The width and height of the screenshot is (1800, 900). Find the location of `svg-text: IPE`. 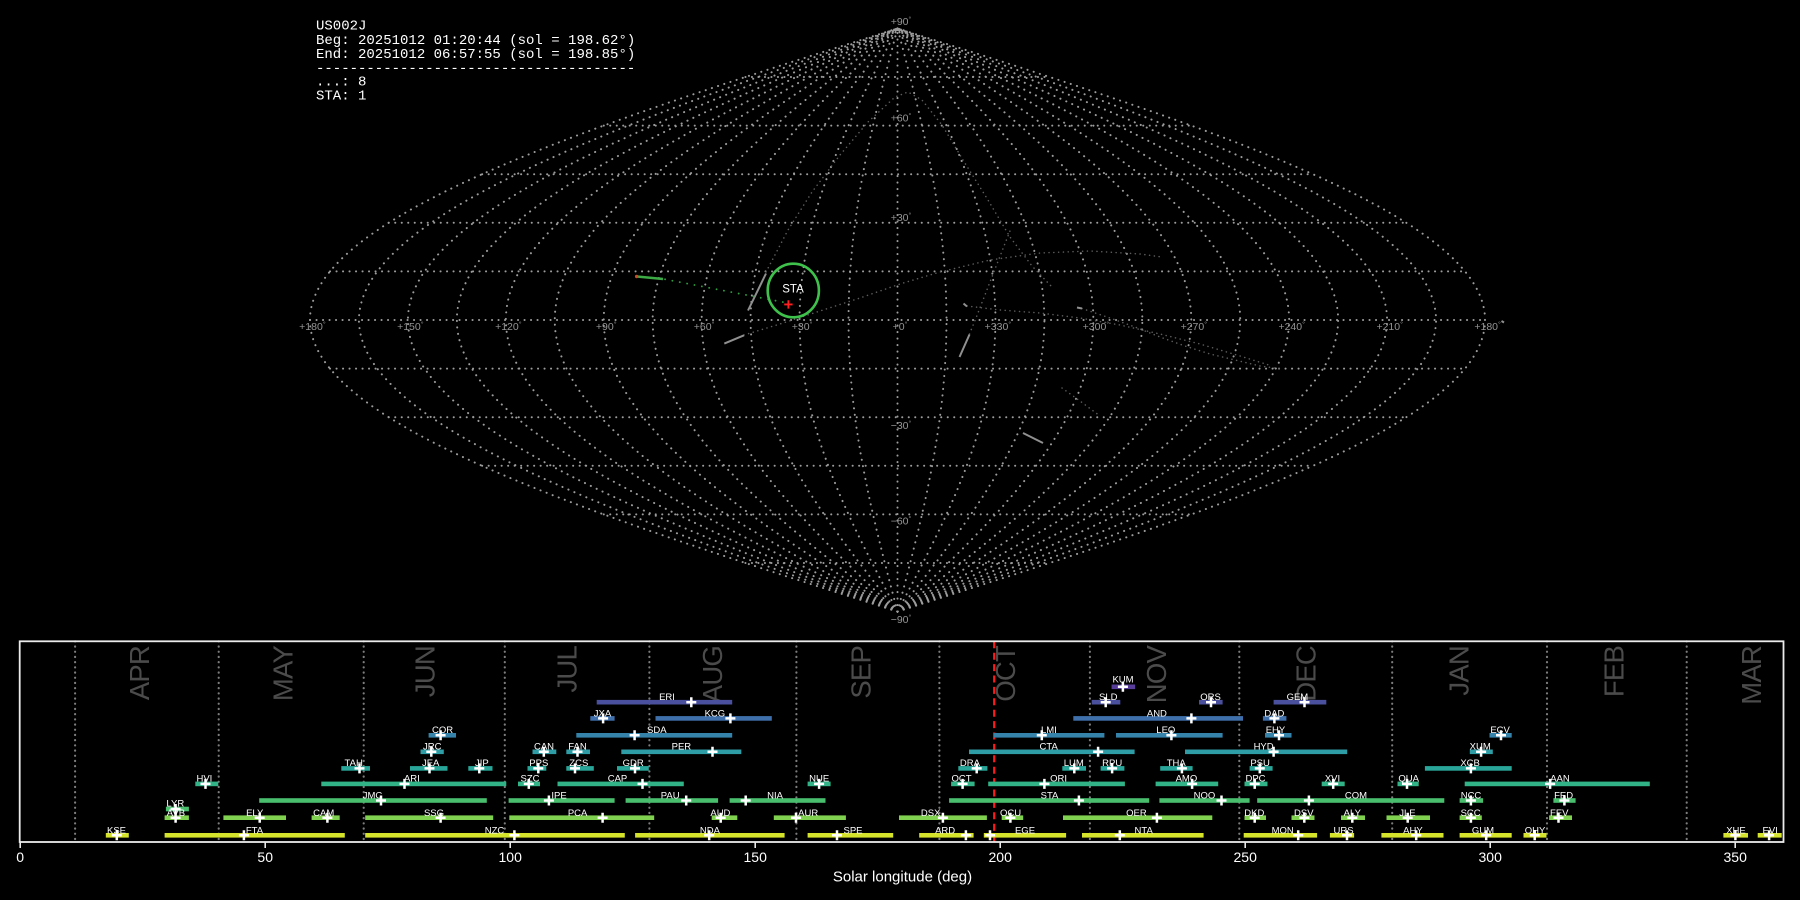

svg-text: IPE is located at coordinates (558, 795).